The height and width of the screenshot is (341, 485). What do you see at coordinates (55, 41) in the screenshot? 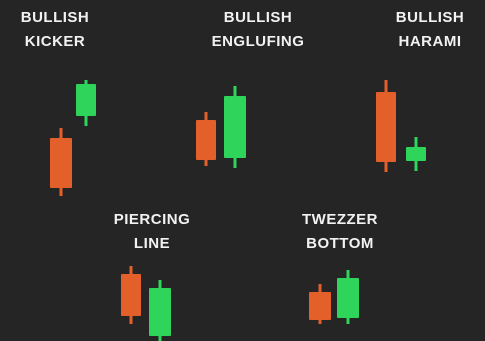
I see `bullish-kicker-label-line2: KICKER` at bounding box center [55, 41].